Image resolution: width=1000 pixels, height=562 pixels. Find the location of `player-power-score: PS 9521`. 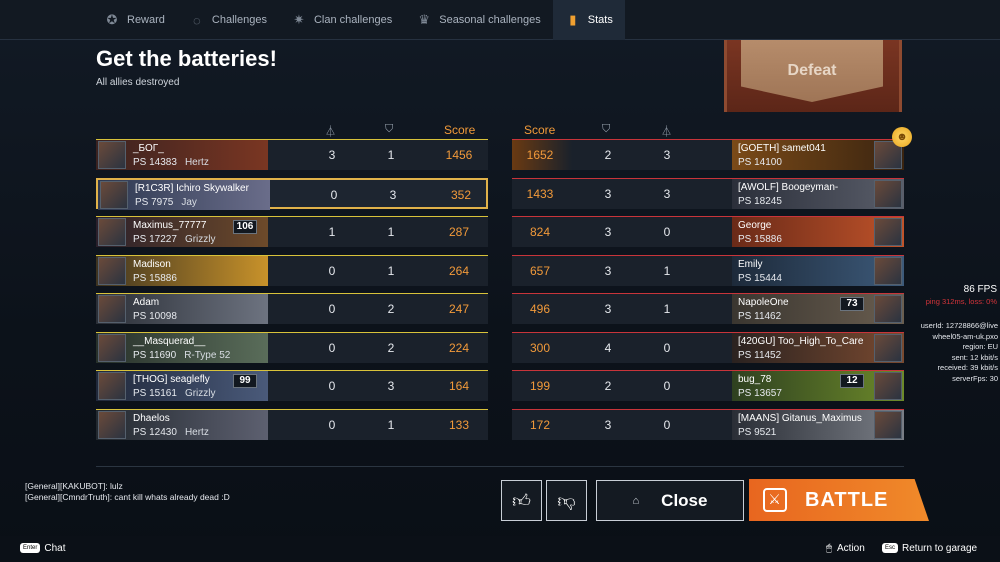

player-power-score: PS 9521 is located at coordinates (757, 432).